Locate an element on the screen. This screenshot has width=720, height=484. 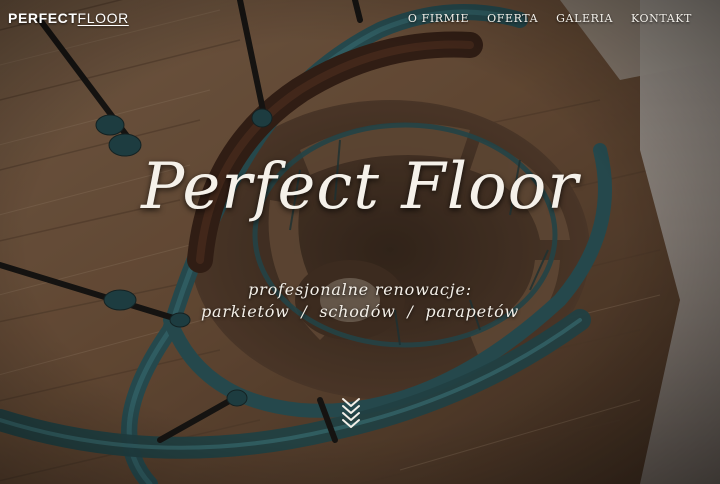
brand-logo: PERFECTFLOOR is located at coordinates (68, 18).